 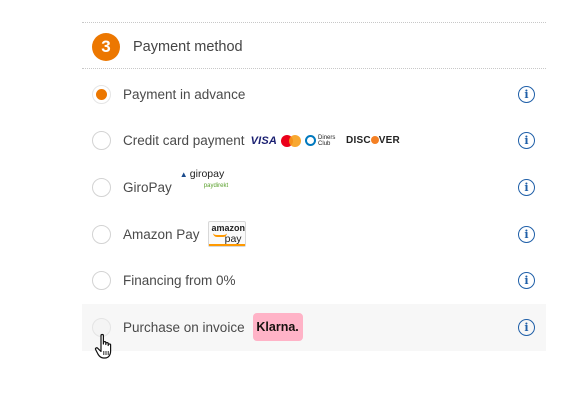 What do you see at coordinates (314, 47) in the screenshot?
I see `payment-method-header: 3 Payment method` at bounding box center [314, 47].